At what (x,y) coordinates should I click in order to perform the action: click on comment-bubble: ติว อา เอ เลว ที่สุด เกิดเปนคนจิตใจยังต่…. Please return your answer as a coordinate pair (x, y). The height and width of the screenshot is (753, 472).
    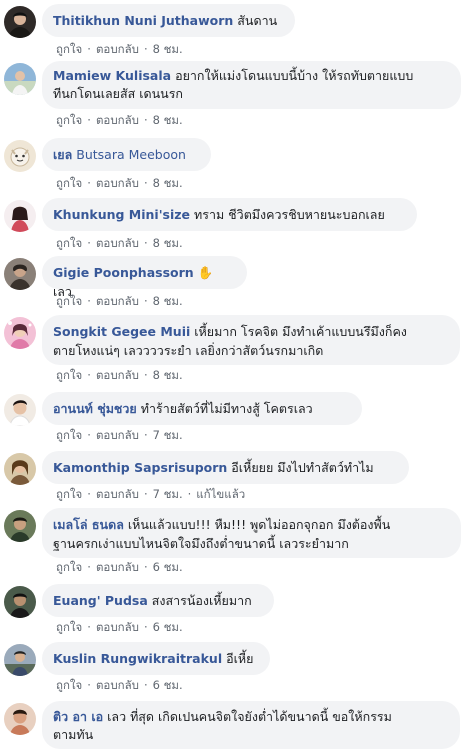
    Looking at the image, I should click on (251, 725).